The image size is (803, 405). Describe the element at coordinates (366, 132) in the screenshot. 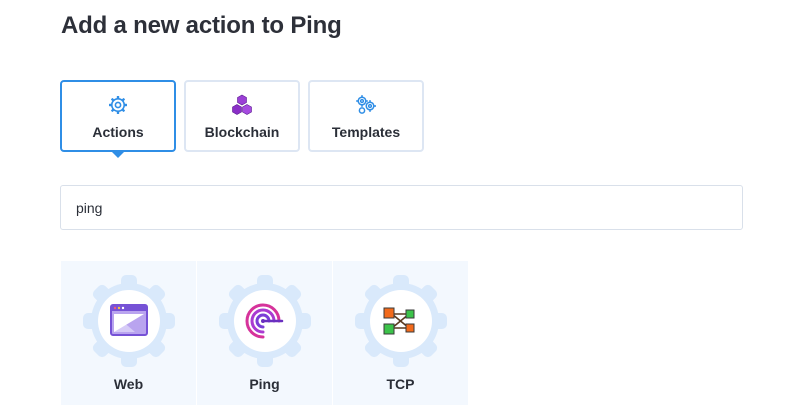

I see `tab-templates-label: Templates` at that location.